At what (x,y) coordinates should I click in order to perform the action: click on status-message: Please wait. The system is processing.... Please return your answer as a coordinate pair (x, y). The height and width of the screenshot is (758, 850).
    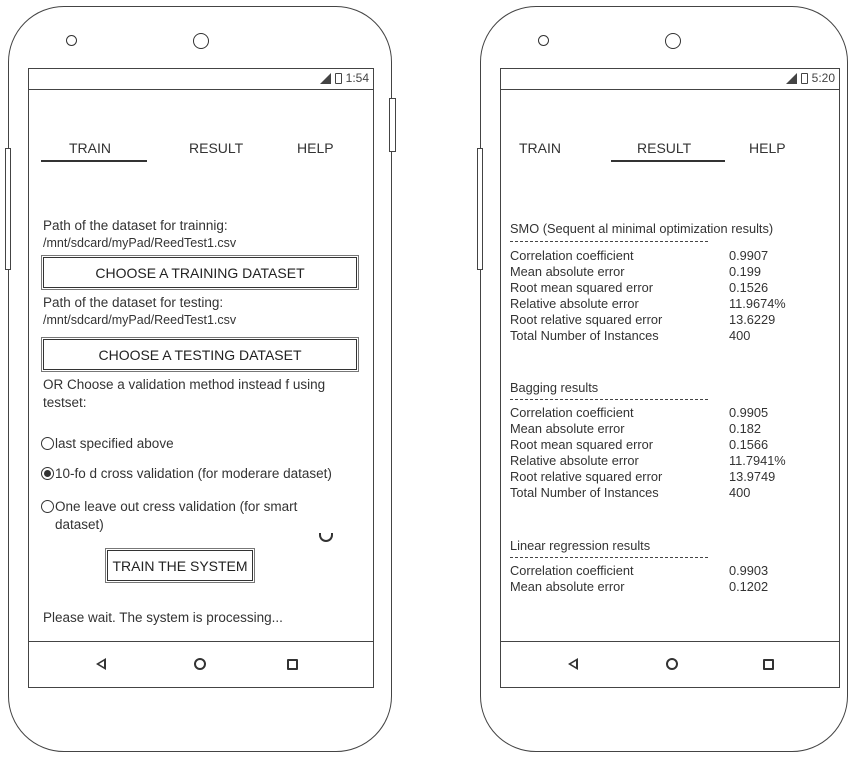
    Looking at the image, I should click on (163, 617).